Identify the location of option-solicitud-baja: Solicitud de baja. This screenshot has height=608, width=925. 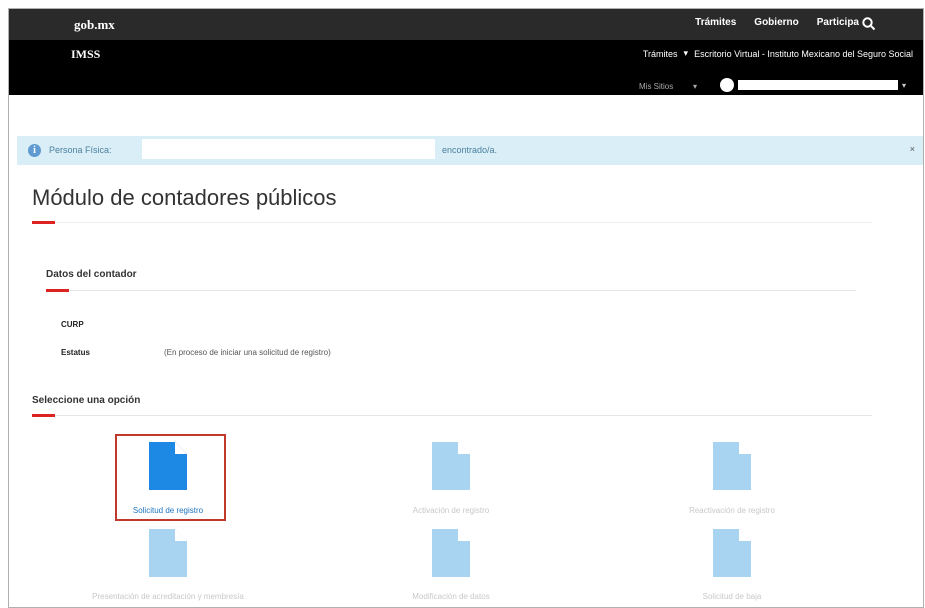
(732, 596).